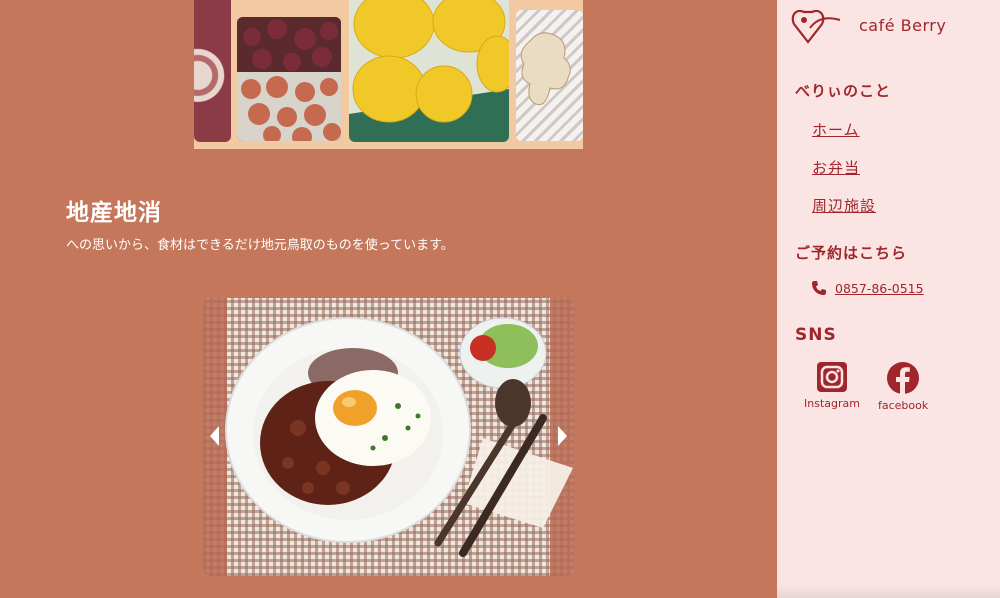 The width and height of the screenshot is (1000, 598). What do you see at coordinates (816, 335) in the screenshot?
I see `sns-heading: SNS` at bounding box center [816, 335].